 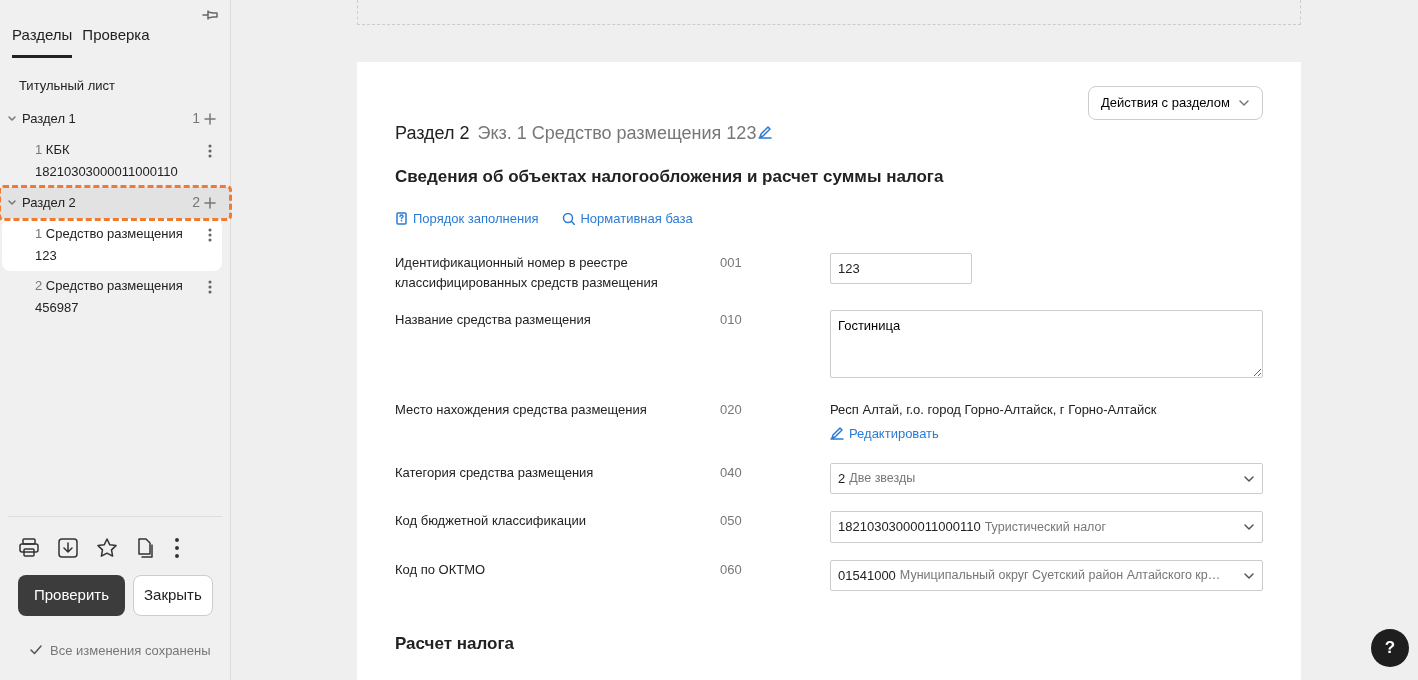 I want to click on item-count: 1, so click(x=196, y=118).